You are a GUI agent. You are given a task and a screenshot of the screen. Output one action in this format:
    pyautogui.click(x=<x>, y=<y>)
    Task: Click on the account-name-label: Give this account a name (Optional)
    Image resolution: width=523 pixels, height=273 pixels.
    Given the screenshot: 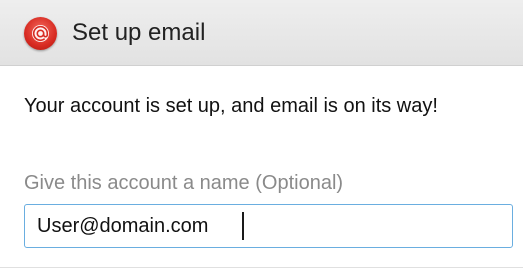 What is the action you would take?
    pyautogui.click(x=184, y=183)
    